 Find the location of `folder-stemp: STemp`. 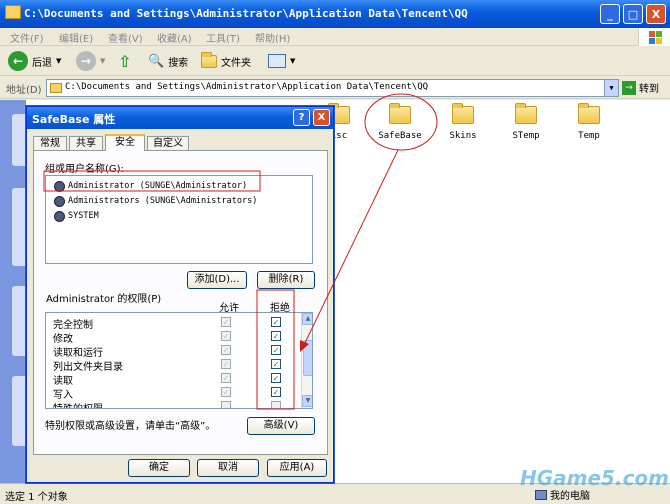

folder-stemp: STemp is located at coordinates (526, 122).